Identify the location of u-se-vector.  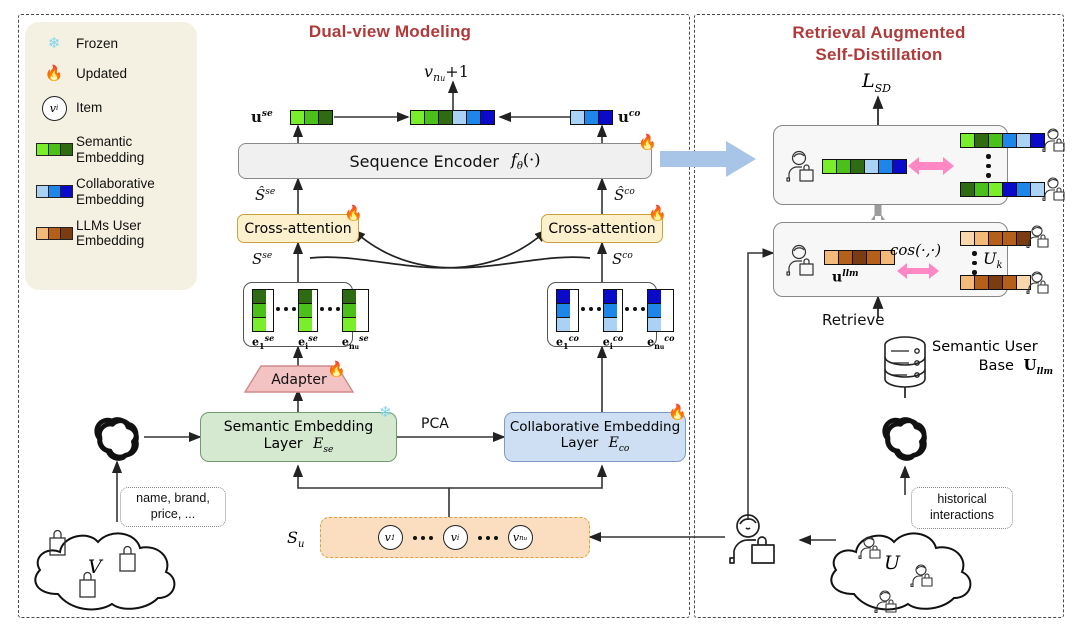
(311, 117).